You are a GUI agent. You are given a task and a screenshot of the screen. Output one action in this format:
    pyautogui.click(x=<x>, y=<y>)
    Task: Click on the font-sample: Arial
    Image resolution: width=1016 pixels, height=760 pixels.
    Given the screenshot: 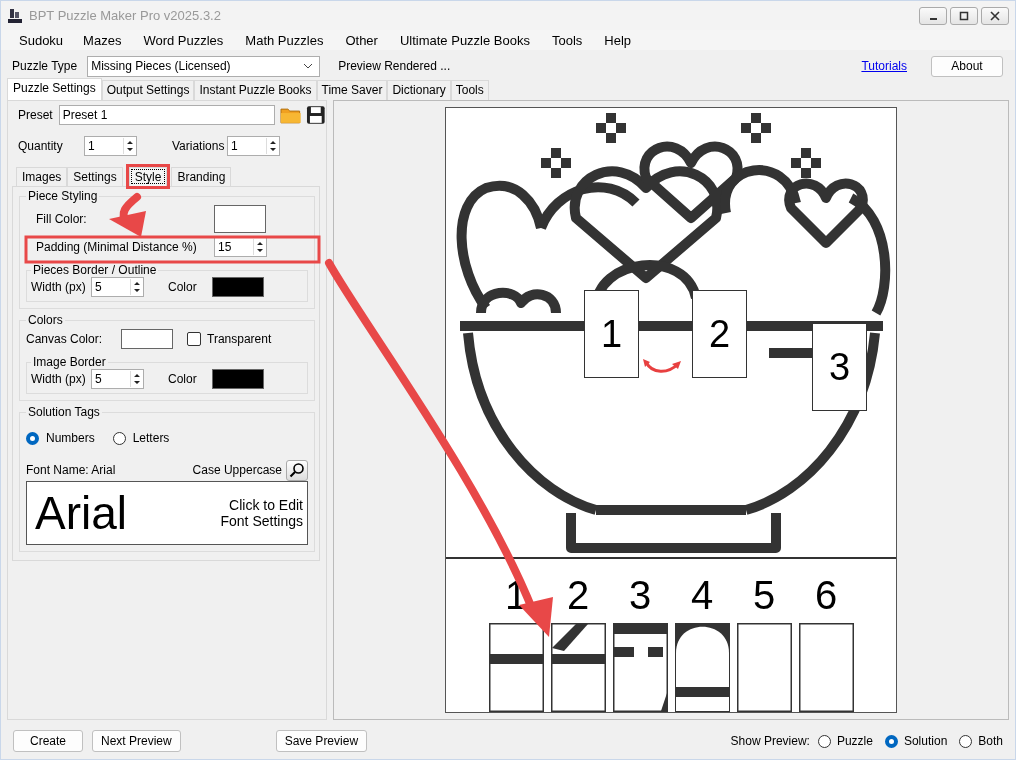 What is the action you would take?
    pyautogui.click(x=81, y=513)
    